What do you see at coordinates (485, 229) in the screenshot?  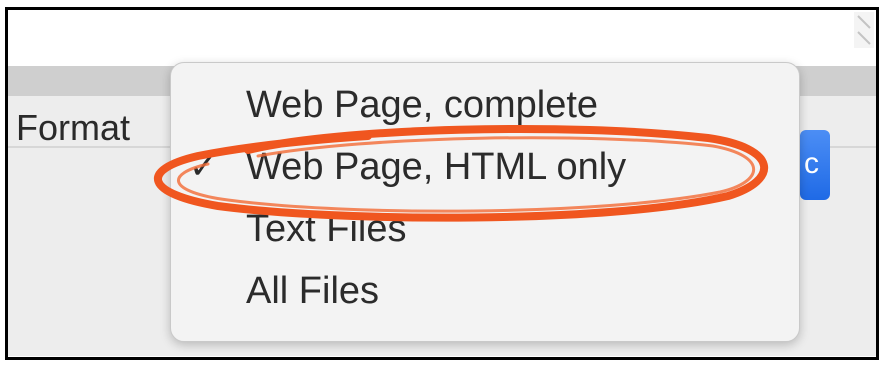 I see `menu-item-text-files: Text Files` at bounding box center [485, 229].